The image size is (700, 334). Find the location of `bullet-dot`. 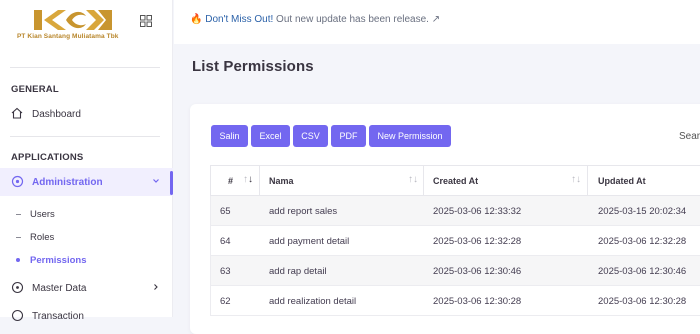

bullet-dot is located at coordinates (18, 260).